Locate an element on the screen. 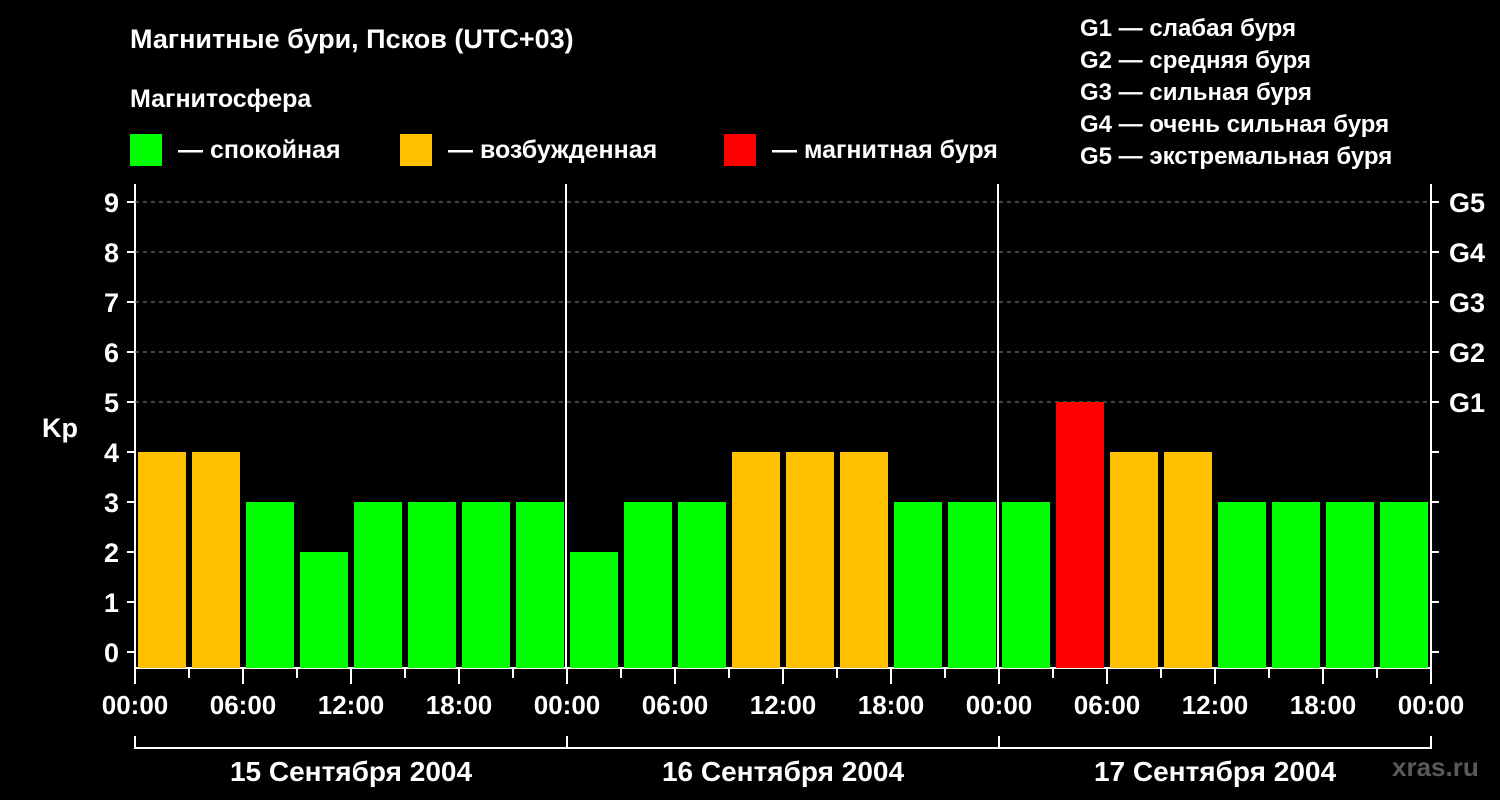 This screenshot has width=1500, height=800. y-tick-label: 7 is located at coordinates (111, 303).